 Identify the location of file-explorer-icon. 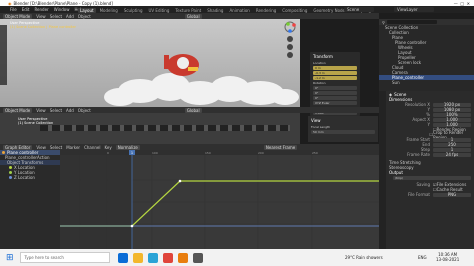
(137, 257).